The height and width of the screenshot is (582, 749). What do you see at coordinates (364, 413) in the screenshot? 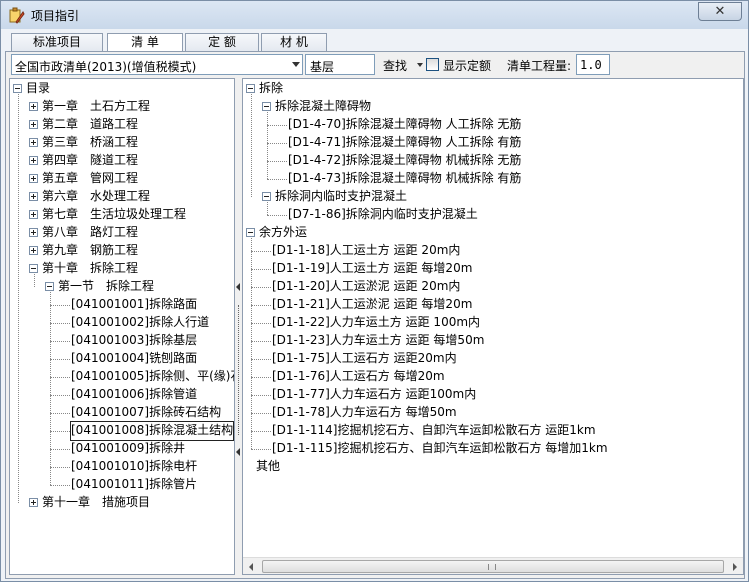
I see `tree-node: [D1-1-78]人力车运石方 每增50m` at bounding box center [364, 413].